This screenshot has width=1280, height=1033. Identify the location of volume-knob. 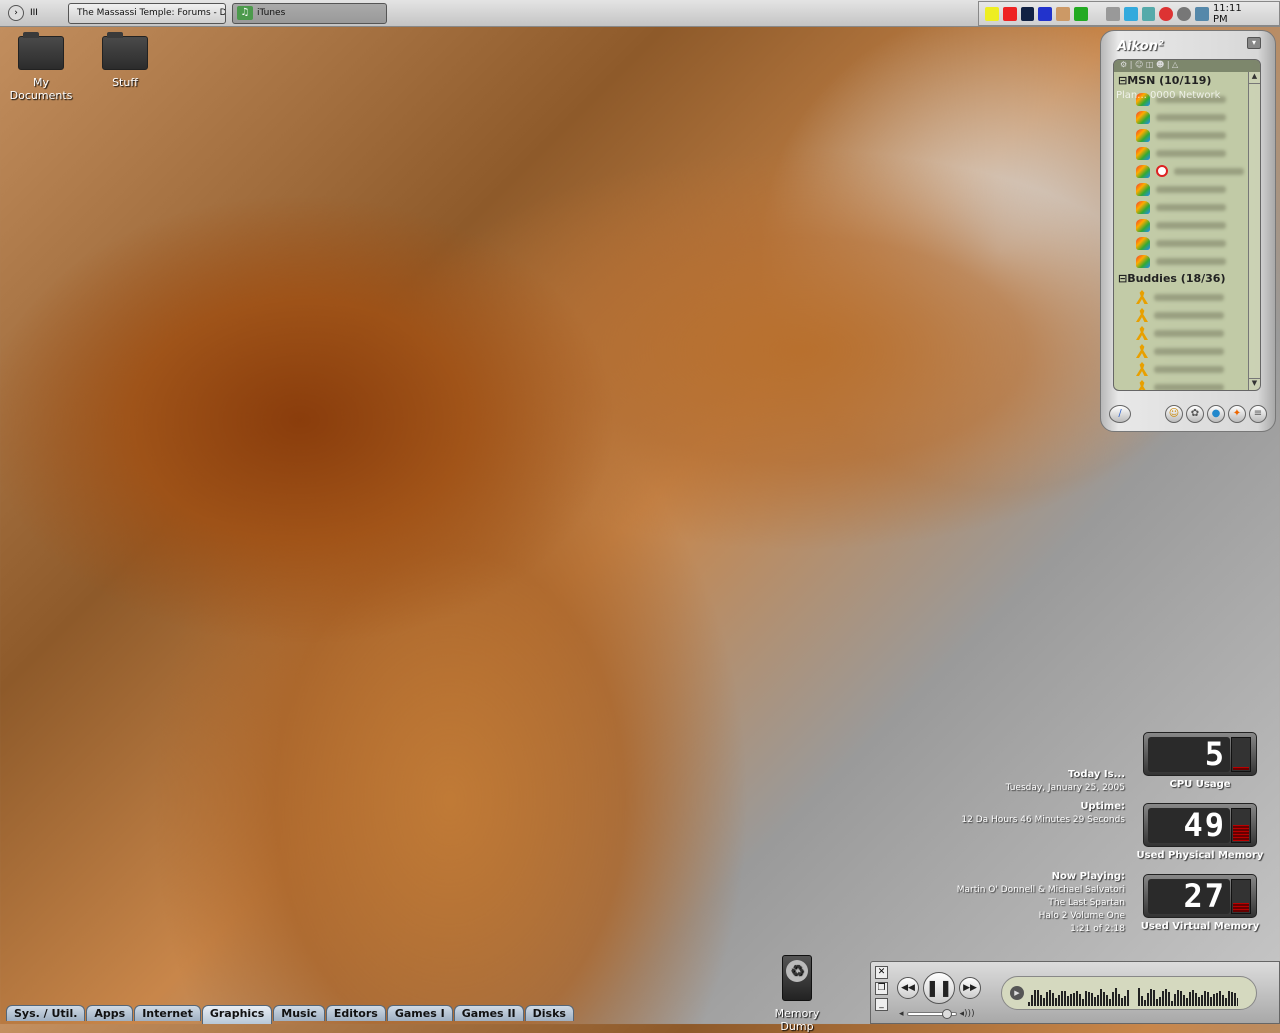
(946, 1014).